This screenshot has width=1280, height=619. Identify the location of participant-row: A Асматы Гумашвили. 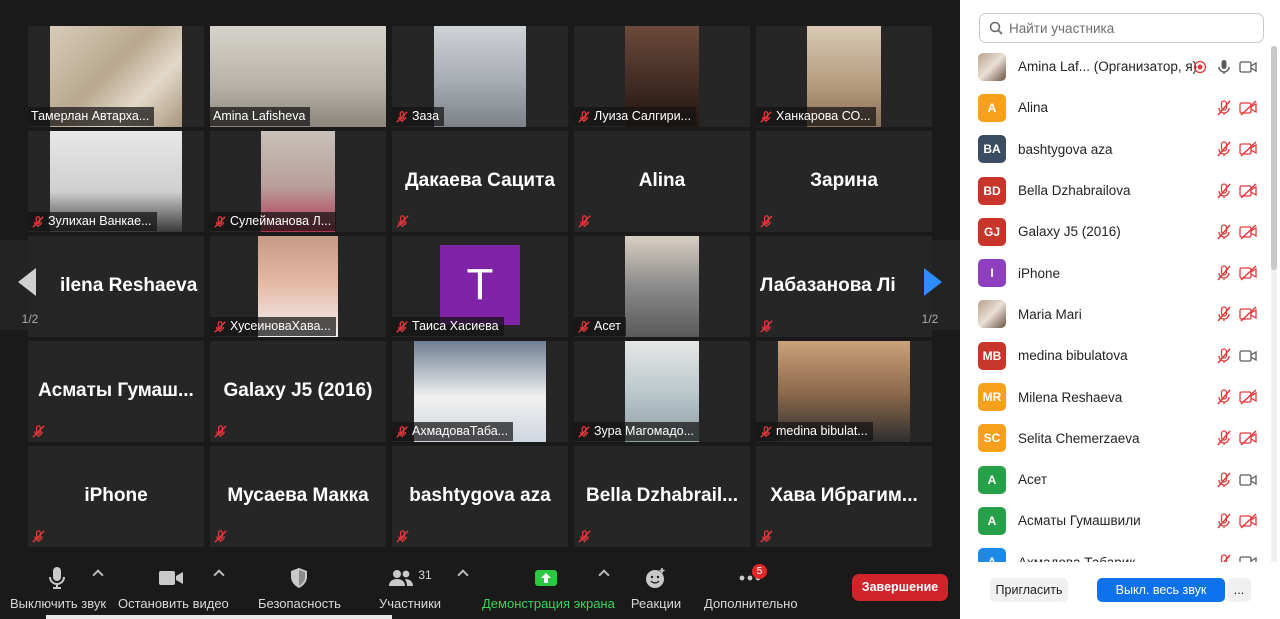
(1114, 520).